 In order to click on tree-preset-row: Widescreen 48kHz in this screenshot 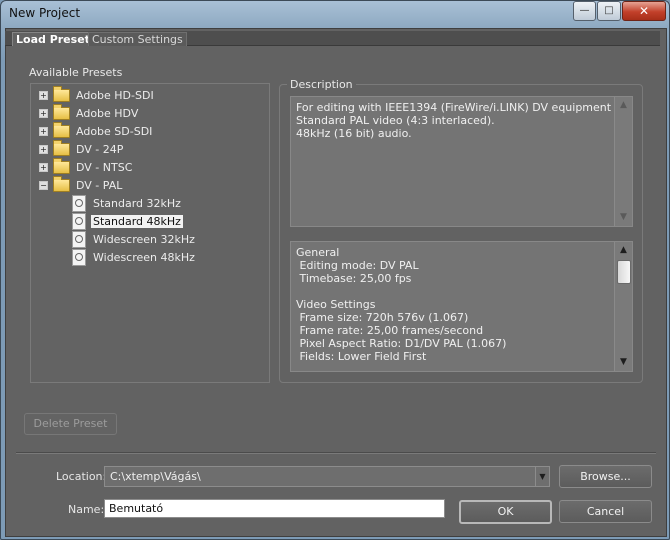, I will do `click(134, 257)`.